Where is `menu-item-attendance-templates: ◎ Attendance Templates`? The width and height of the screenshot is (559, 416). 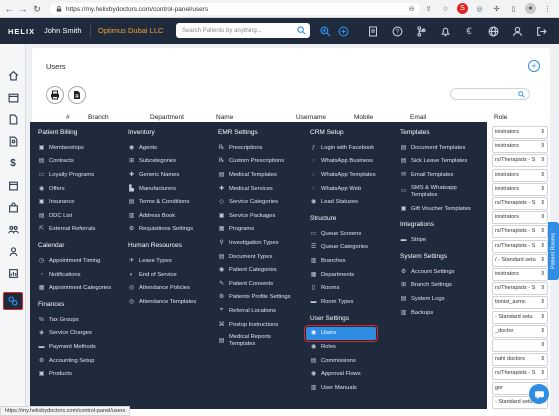 menu-item-attendance-templates: ◎ Attendance Templates is located at coordinates (162, 302).